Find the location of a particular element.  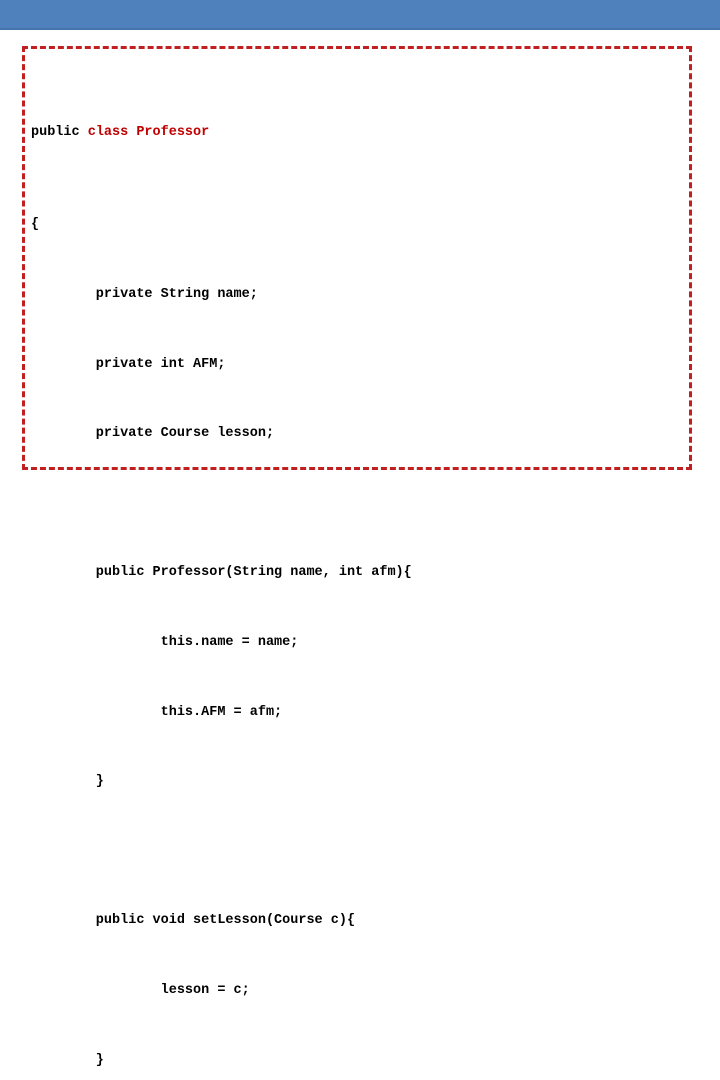

code-line-1-classname: class Professor is located at coordinates (148, 132).